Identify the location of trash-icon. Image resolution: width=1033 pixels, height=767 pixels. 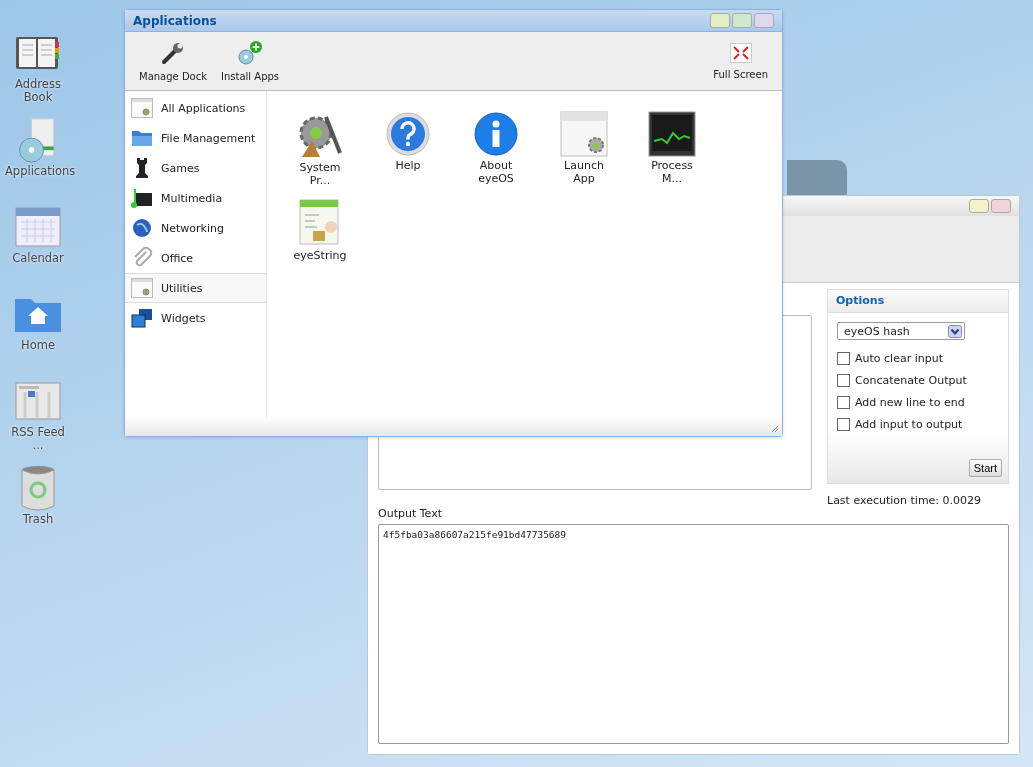
(38, 488).